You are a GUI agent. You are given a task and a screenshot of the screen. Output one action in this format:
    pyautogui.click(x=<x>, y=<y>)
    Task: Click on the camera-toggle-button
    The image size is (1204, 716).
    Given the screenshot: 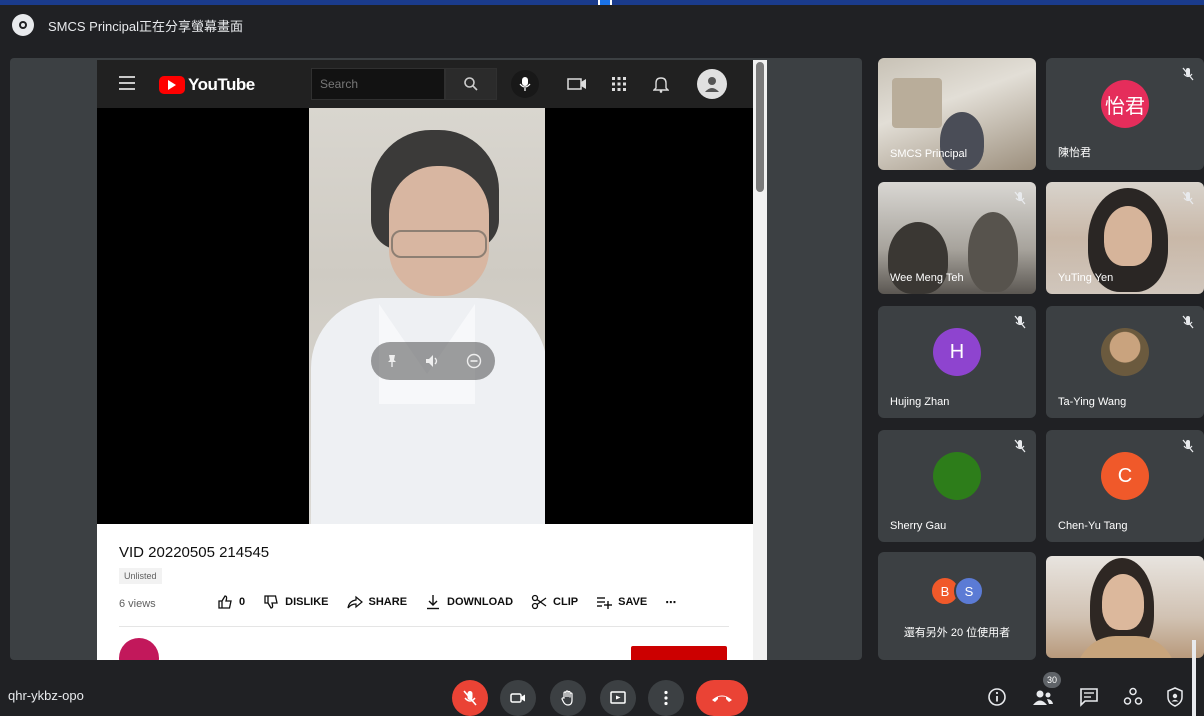 What is the action you would take?
    pyautogui.click(x=518, y=698)
    